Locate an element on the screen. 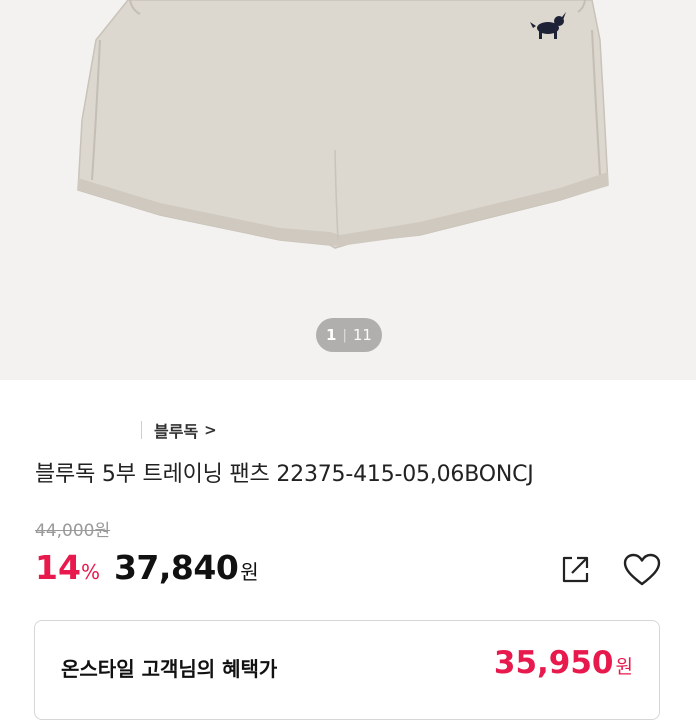 This screenshot has height=720, width=696. gallery-current: 1 is located at coordinates (331, 335).